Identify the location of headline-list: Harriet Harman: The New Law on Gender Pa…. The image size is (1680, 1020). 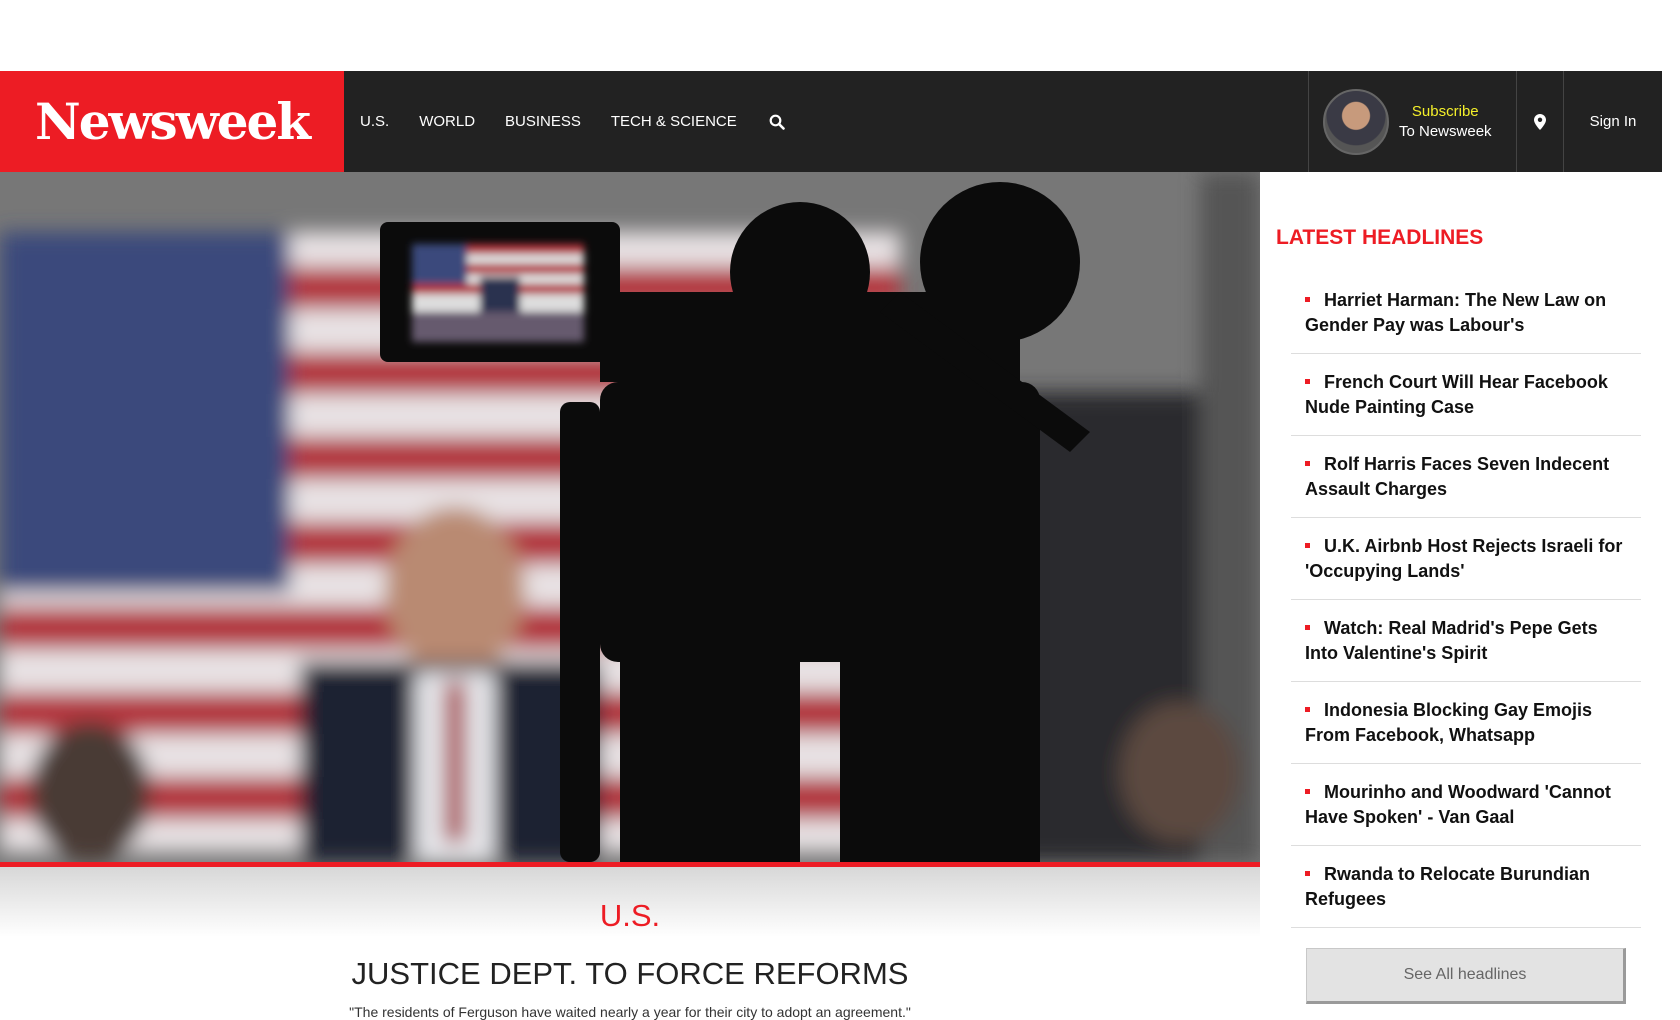
(1466, 600).